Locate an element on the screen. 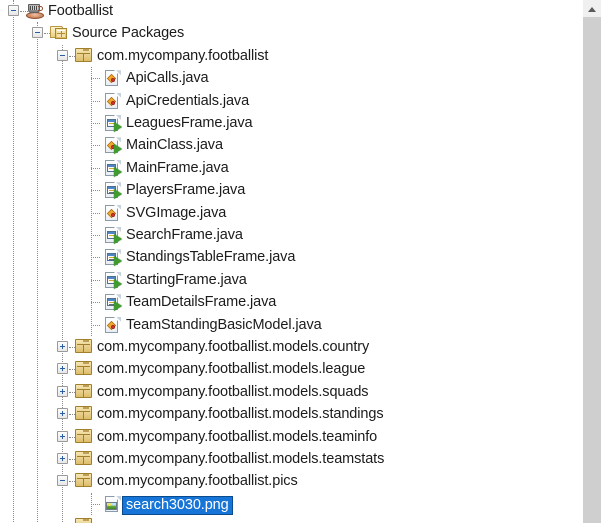  image-file-icon is located at coordinates (112, 504).